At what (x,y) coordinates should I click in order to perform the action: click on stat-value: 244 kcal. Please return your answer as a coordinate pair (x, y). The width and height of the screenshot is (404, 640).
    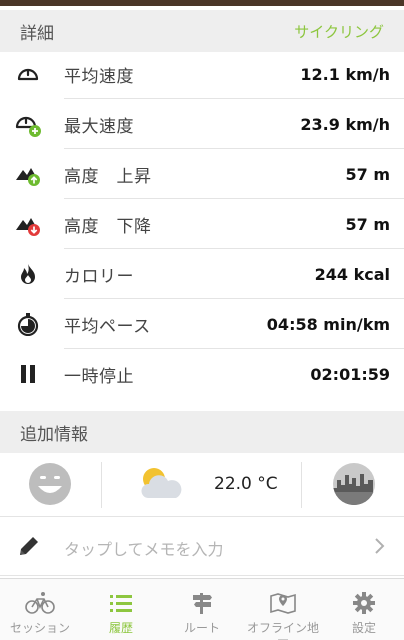
    Looking at the image, I should click on (352, 274).